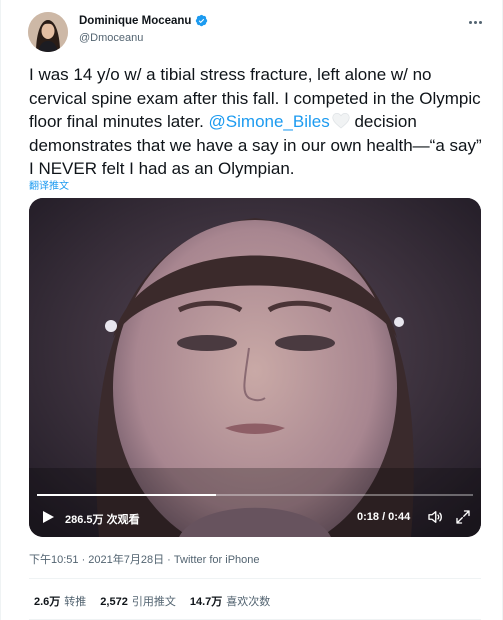 The image size is (503, 620). Describe the element at coordinates (255, 578) in the screenshot. I see `divider` at that location.